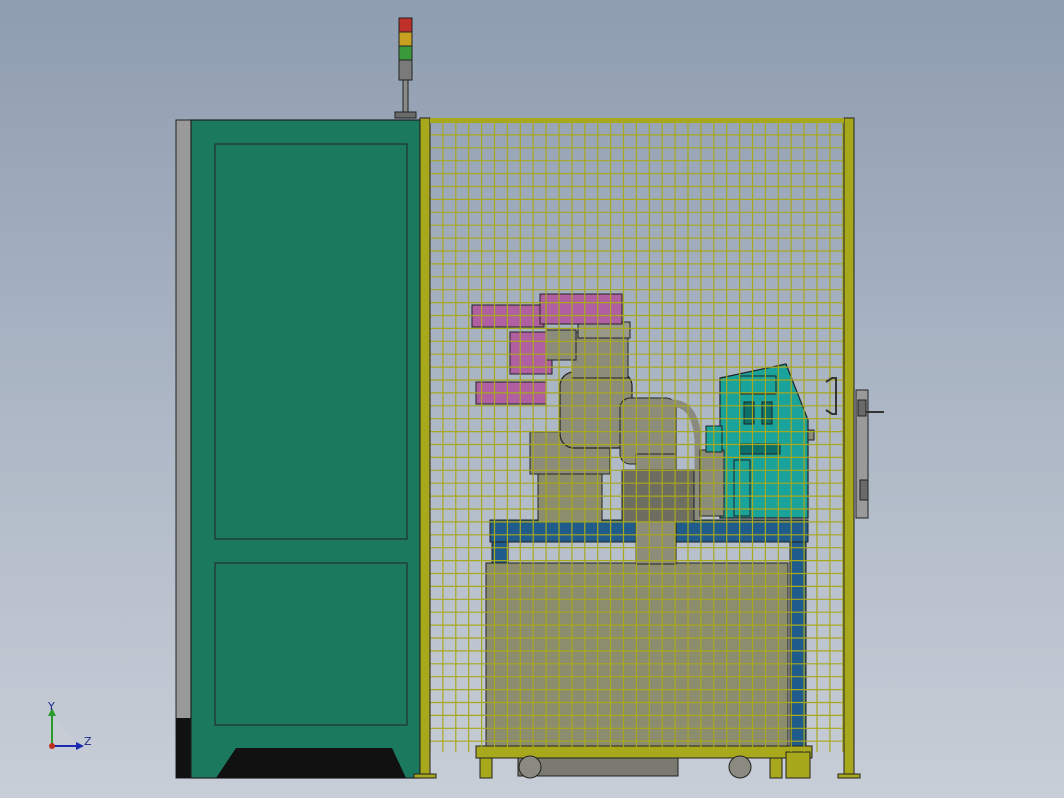 The image size is (1064, 798). I want to click on triad-y-label: Y, so click(51, 706).